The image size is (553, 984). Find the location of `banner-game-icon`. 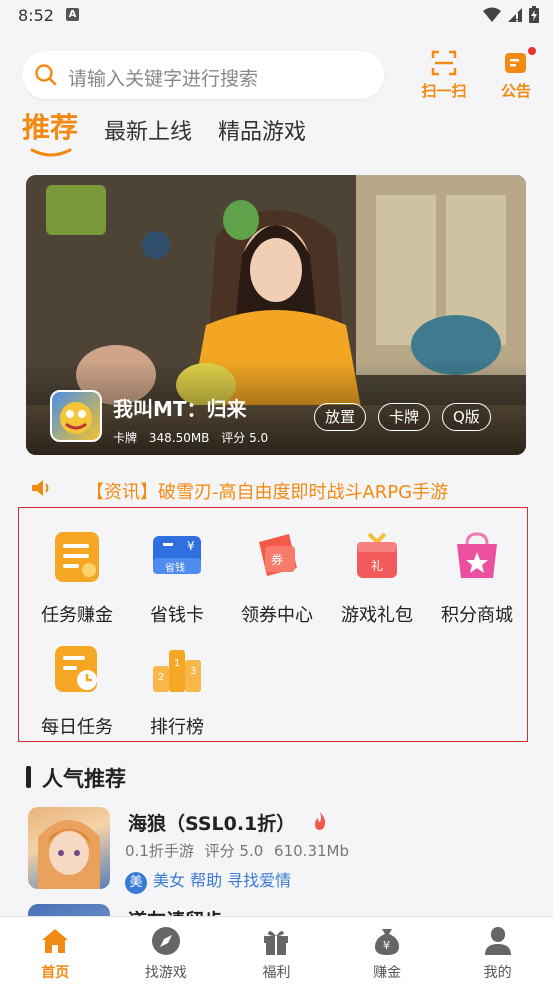

banner-game-icon is located at coordinates (76, 416).